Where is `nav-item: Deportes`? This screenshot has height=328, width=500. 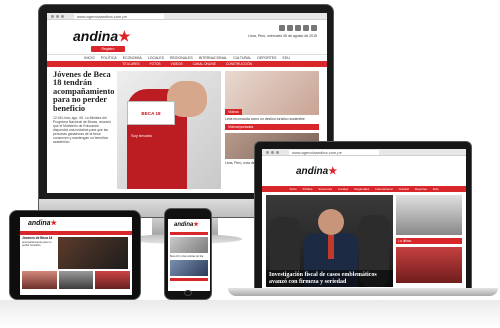
nav-item: Deportes is located at coordinates (421, 189).